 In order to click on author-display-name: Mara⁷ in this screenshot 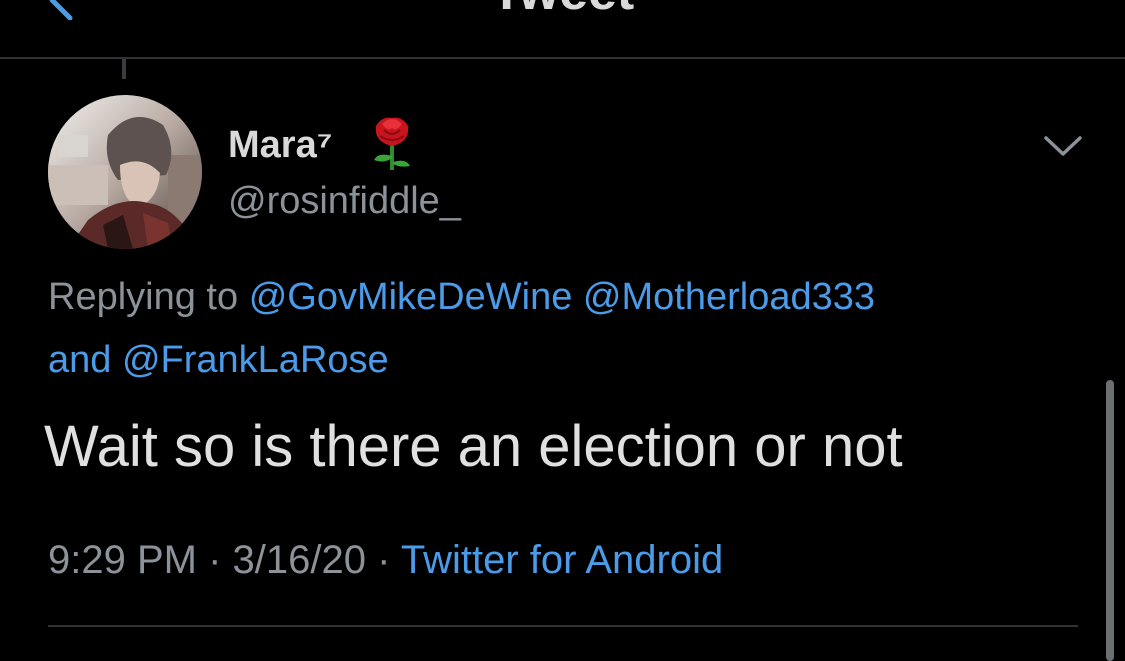, I will do `click(280, 145)`.